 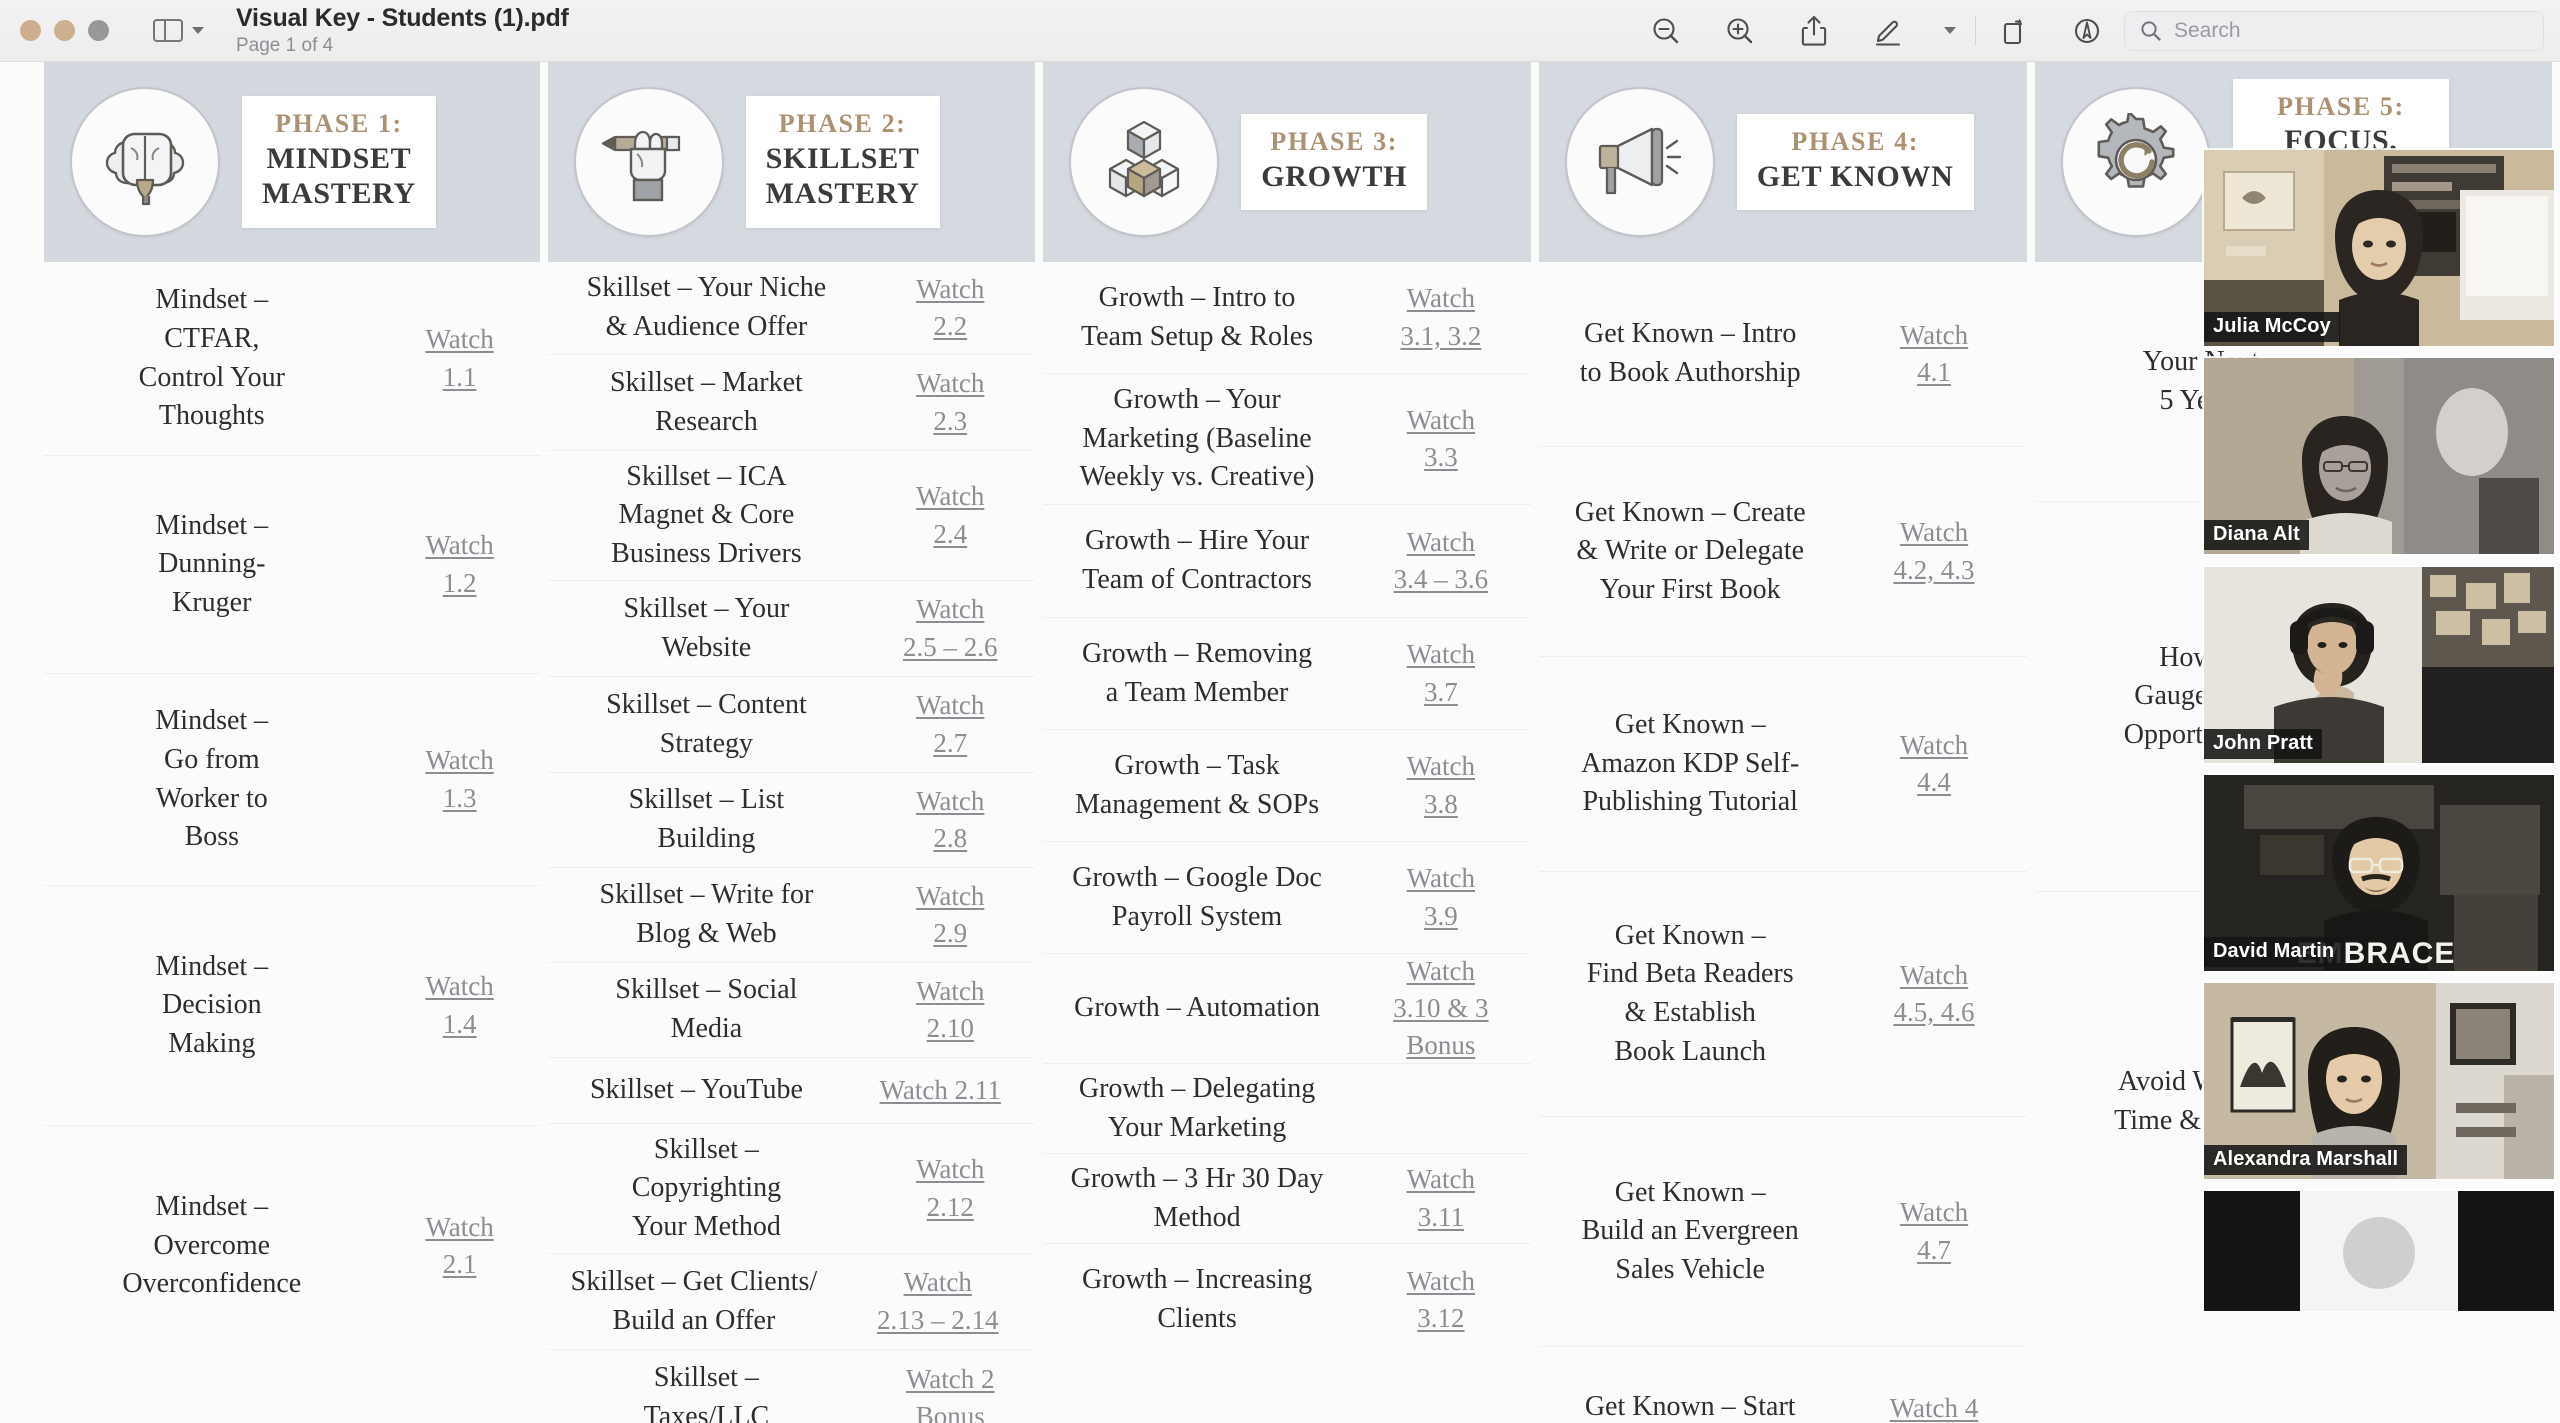 I want to click on table-row: Mindset – Dunning- Kruger Watch 1.2, so click(x=292, y=565).